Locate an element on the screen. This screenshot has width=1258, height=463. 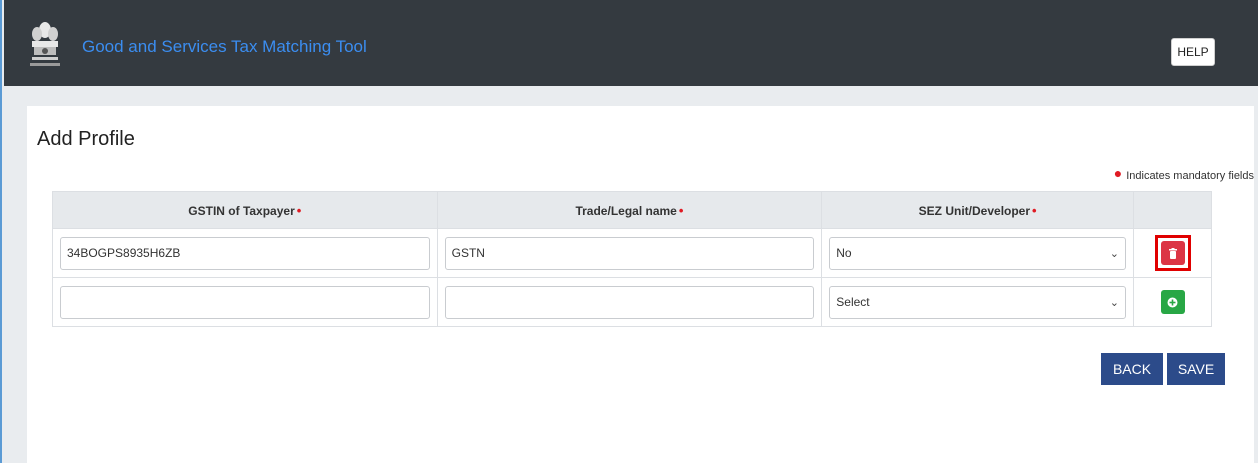
help-button: HELP is located at coordinates (1193, 52).